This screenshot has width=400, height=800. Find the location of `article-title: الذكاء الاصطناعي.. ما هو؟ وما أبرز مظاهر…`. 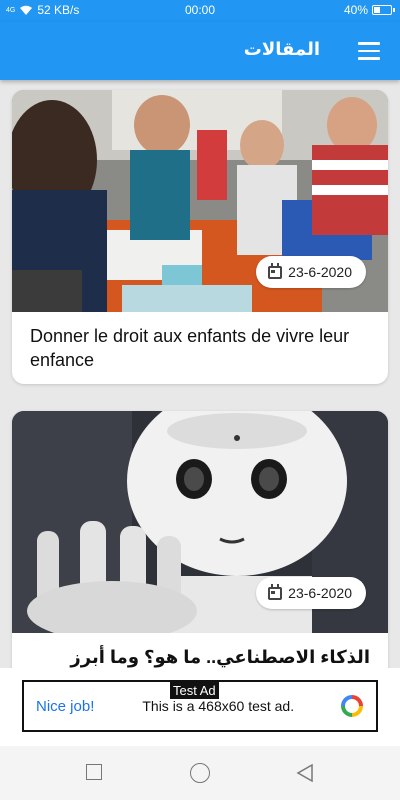

article-title: الذكاء الاصطناعي.. ما هو؟ وما أبرز مظاهر… is located at coordinates (220, 657).